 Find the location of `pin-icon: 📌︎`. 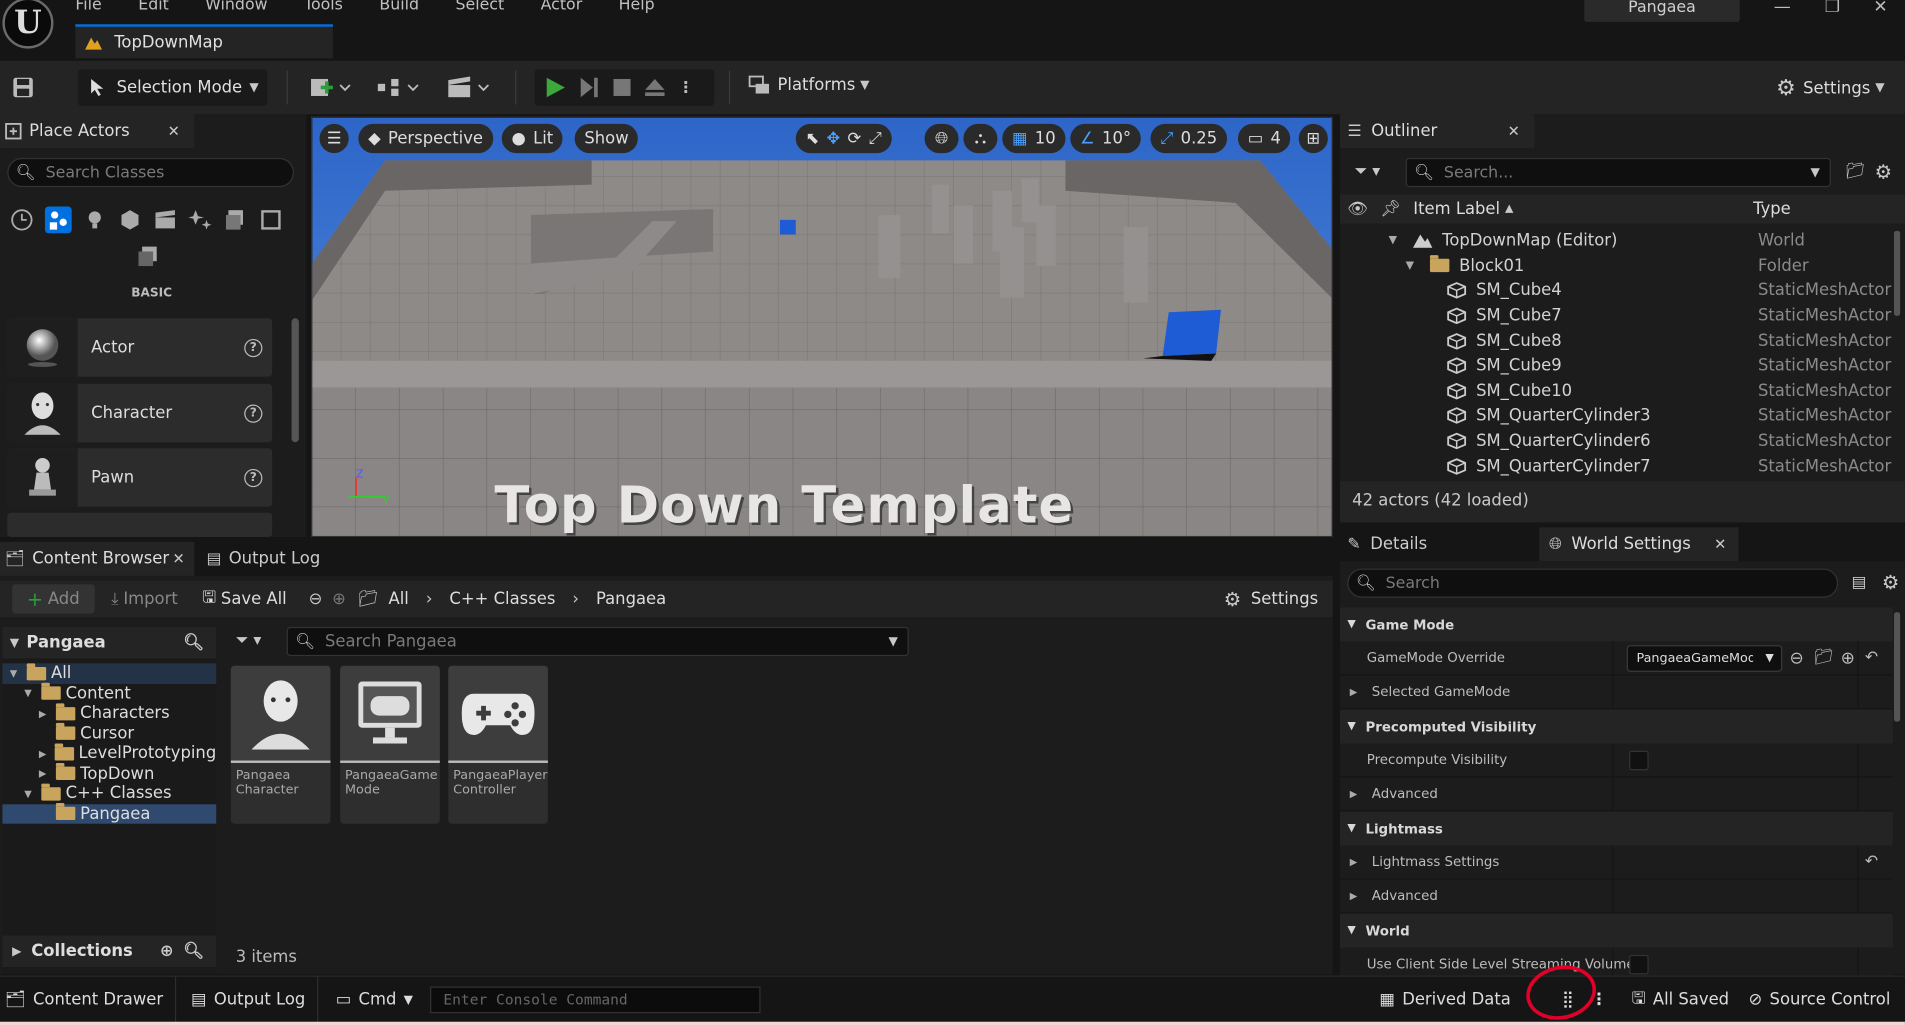

pin-icon: 📌︎ is located at coordinates (1390, 208).